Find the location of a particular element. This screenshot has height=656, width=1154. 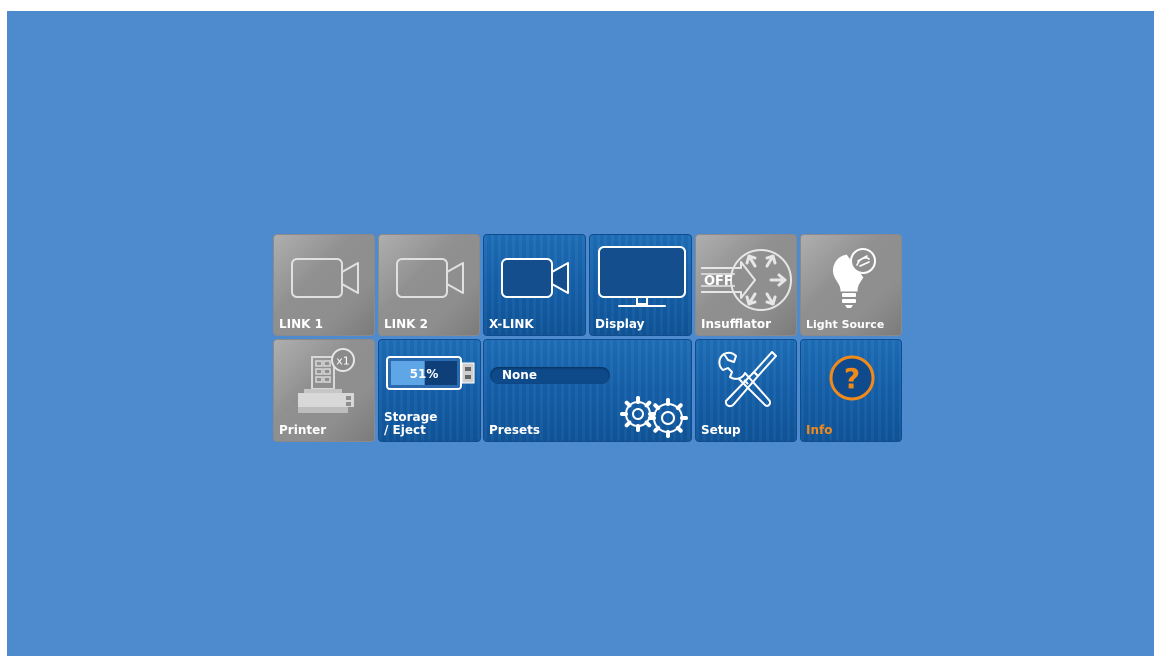

lightbulb-icon is located at coordinates (854, 278).